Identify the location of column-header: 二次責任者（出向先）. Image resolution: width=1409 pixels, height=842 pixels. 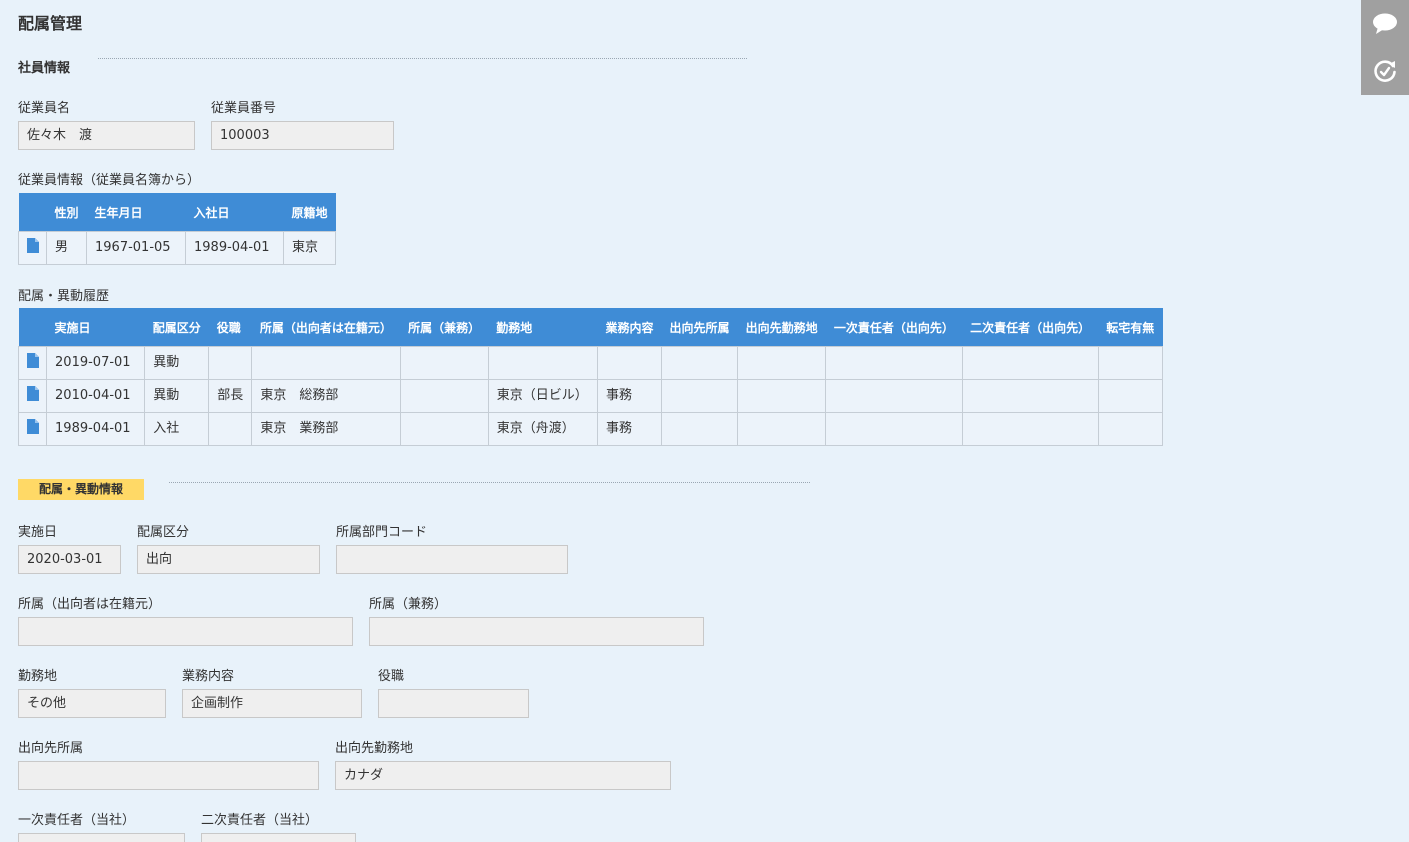
(1030, 327).